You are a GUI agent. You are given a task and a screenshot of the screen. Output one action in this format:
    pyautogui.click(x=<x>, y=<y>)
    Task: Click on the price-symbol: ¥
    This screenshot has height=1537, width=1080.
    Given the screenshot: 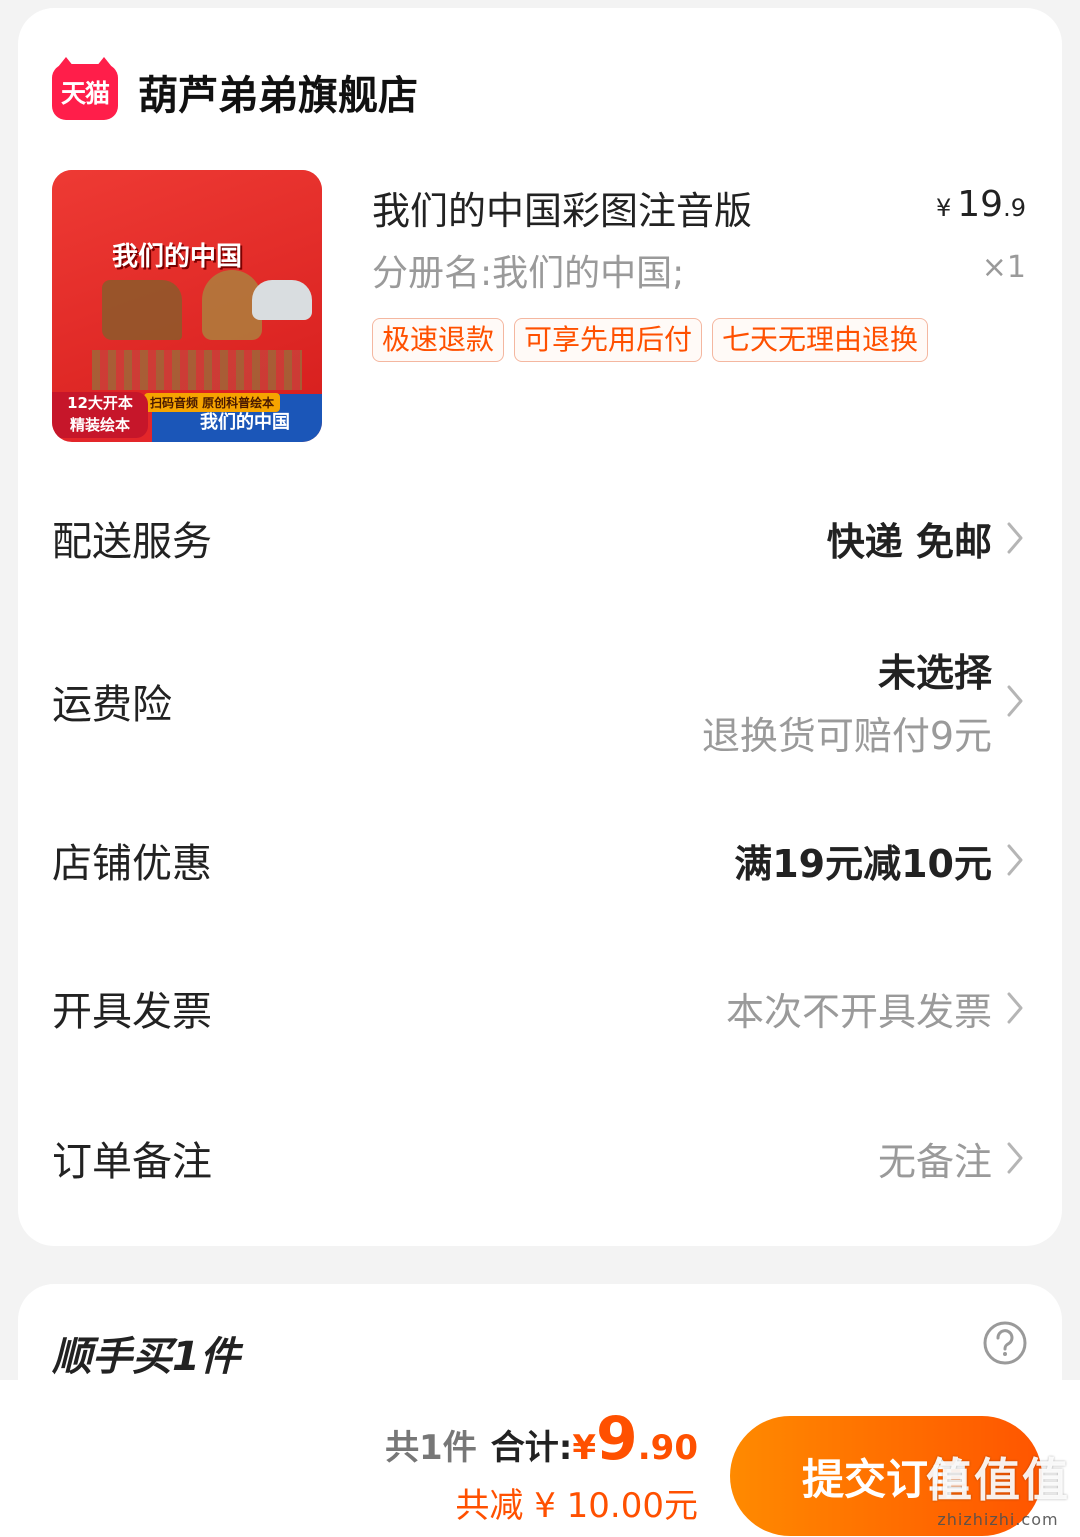 What is the action you would take?
    pyautogui.click(x=944, y=208)
    